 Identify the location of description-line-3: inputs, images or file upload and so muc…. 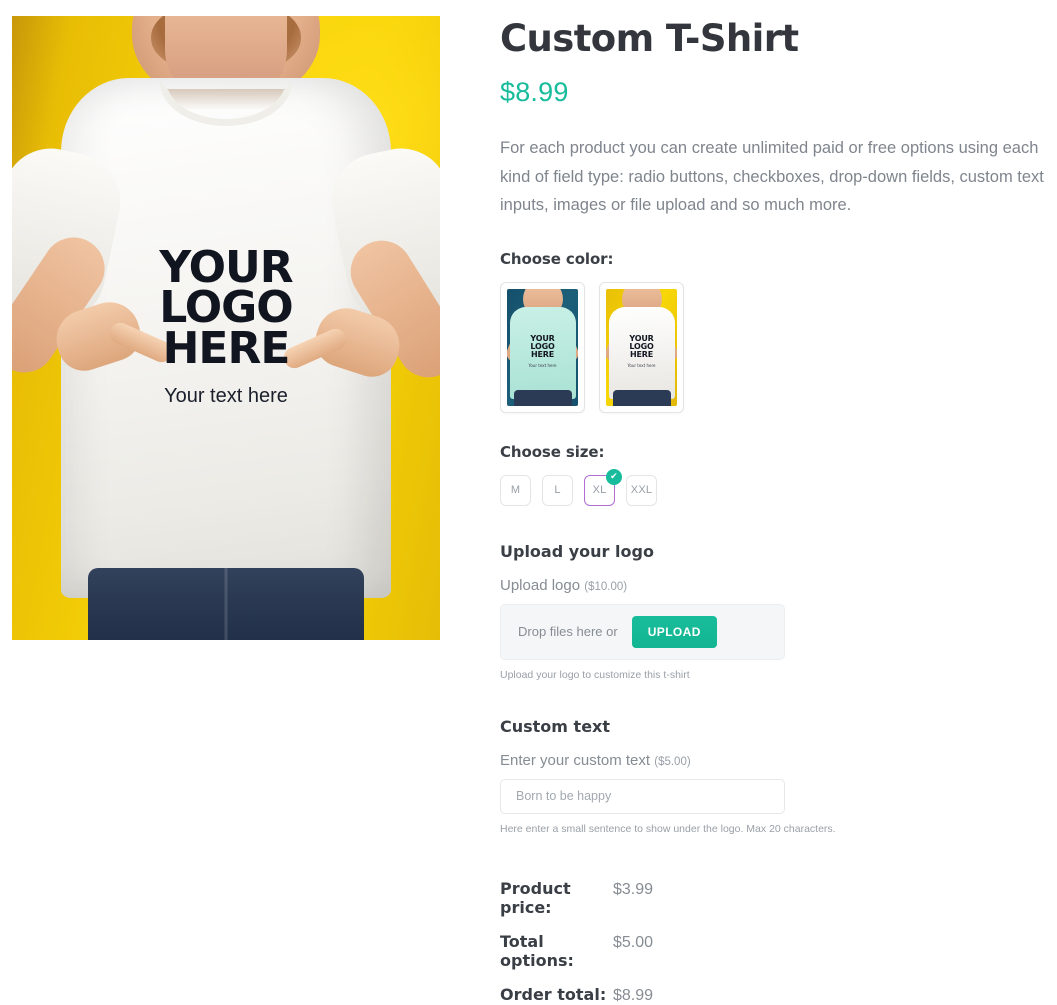
(676, 205).